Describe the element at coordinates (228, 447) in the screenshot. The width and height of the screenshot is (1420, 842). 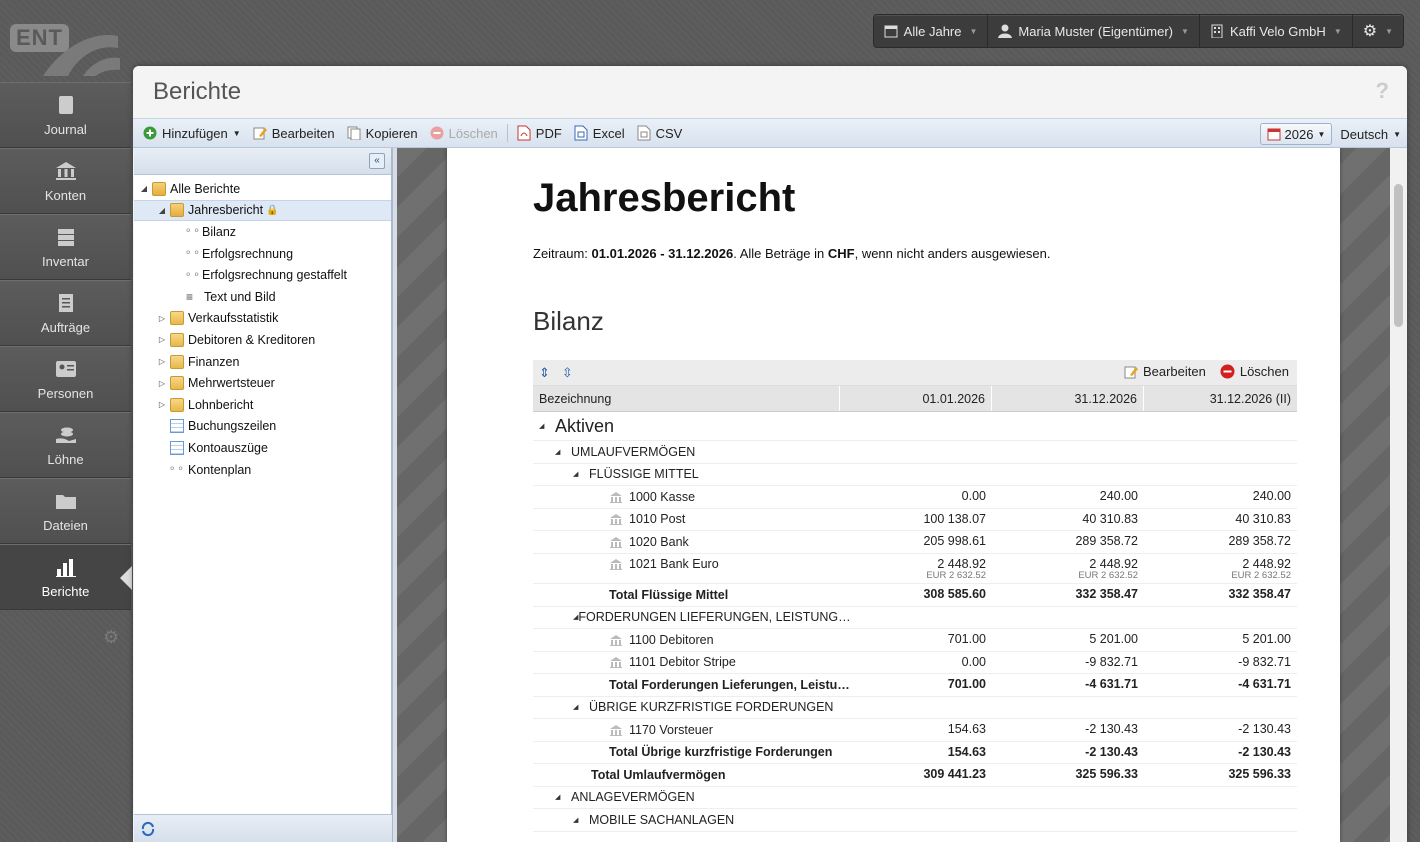
I see `tree-node-label: Kontoauszüge` at that location.